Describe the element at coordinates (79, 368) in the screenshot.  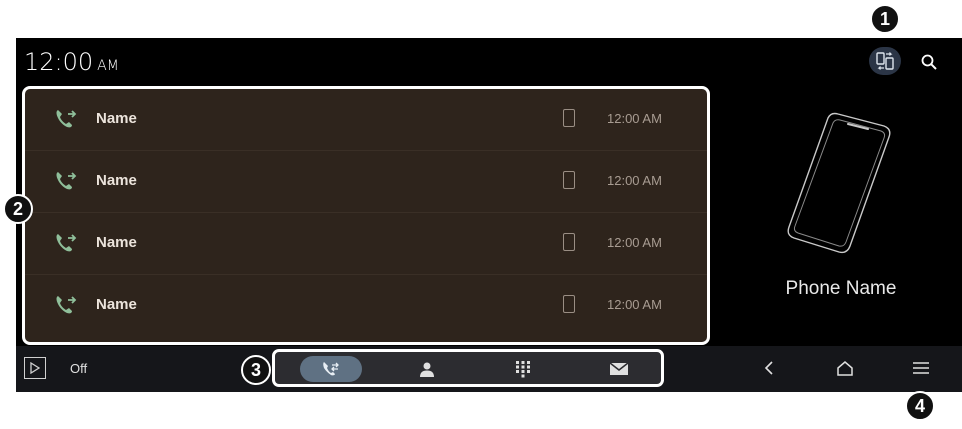
I see `media-status: Off` at that location.